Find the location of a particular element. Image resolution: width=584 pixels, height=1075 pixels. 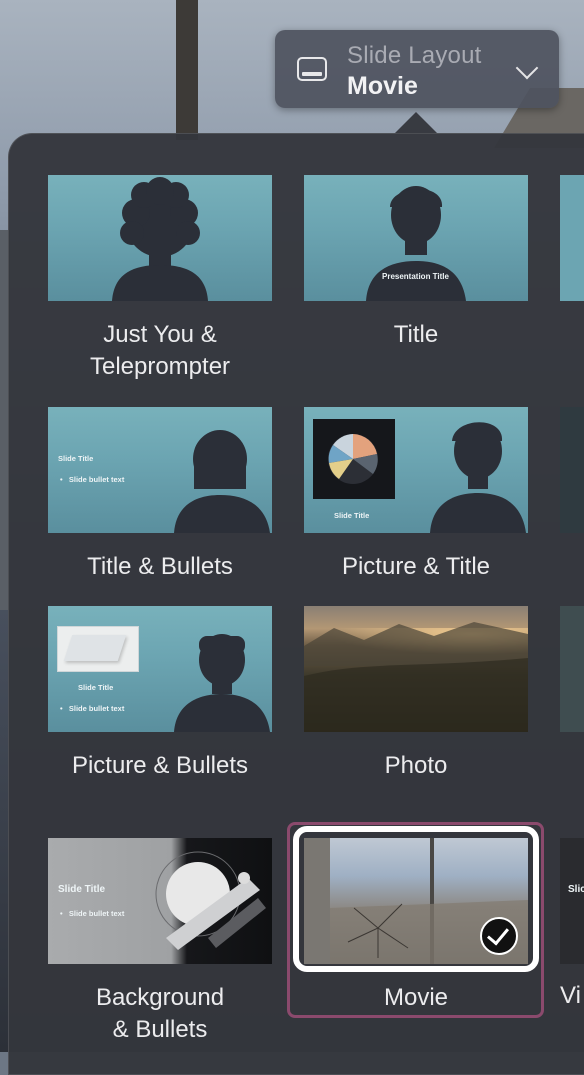

layout-label: Title & Bullets is located at coordinates (160, 566).